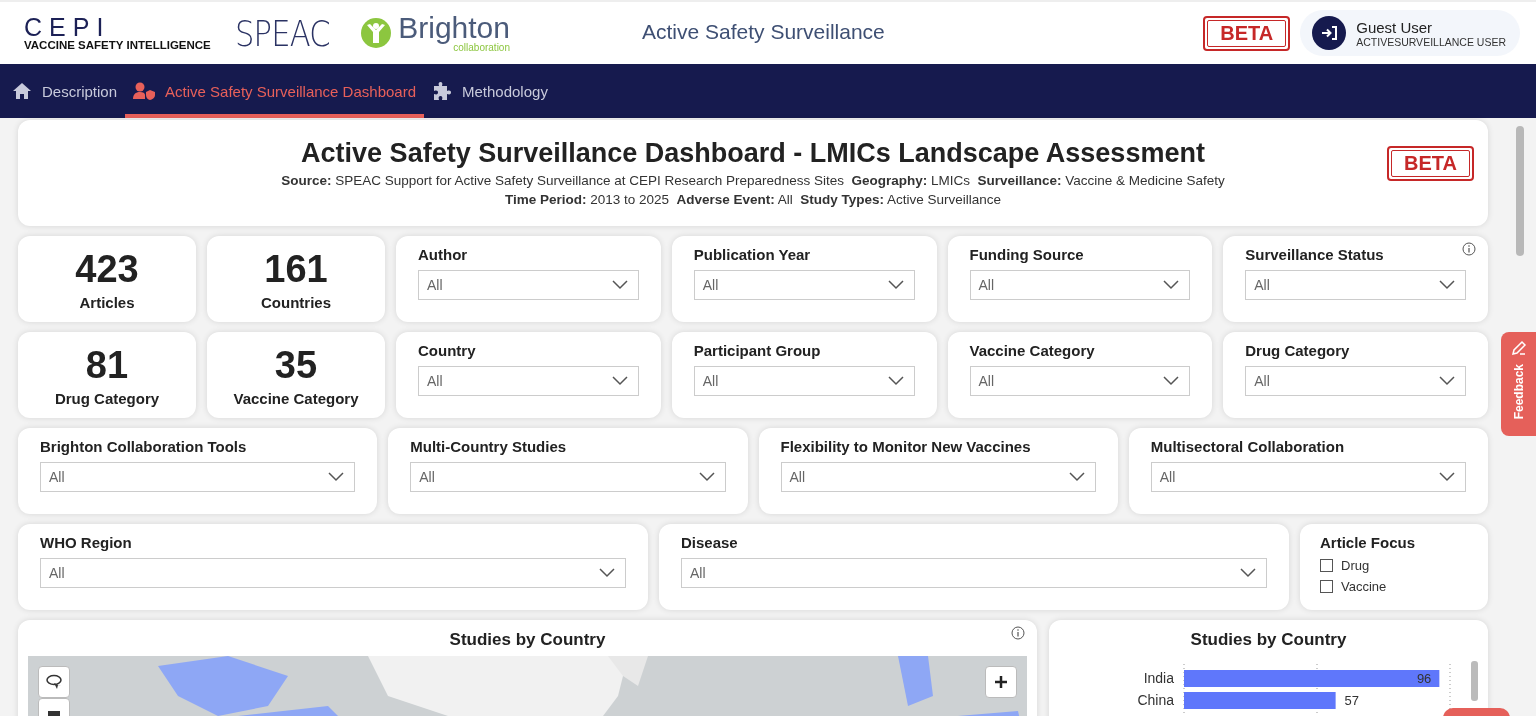 The image size is (1536, 716). Describe the element at coordinates (447, 350) in the screenshot. I see `filter-label: Country` at that location.